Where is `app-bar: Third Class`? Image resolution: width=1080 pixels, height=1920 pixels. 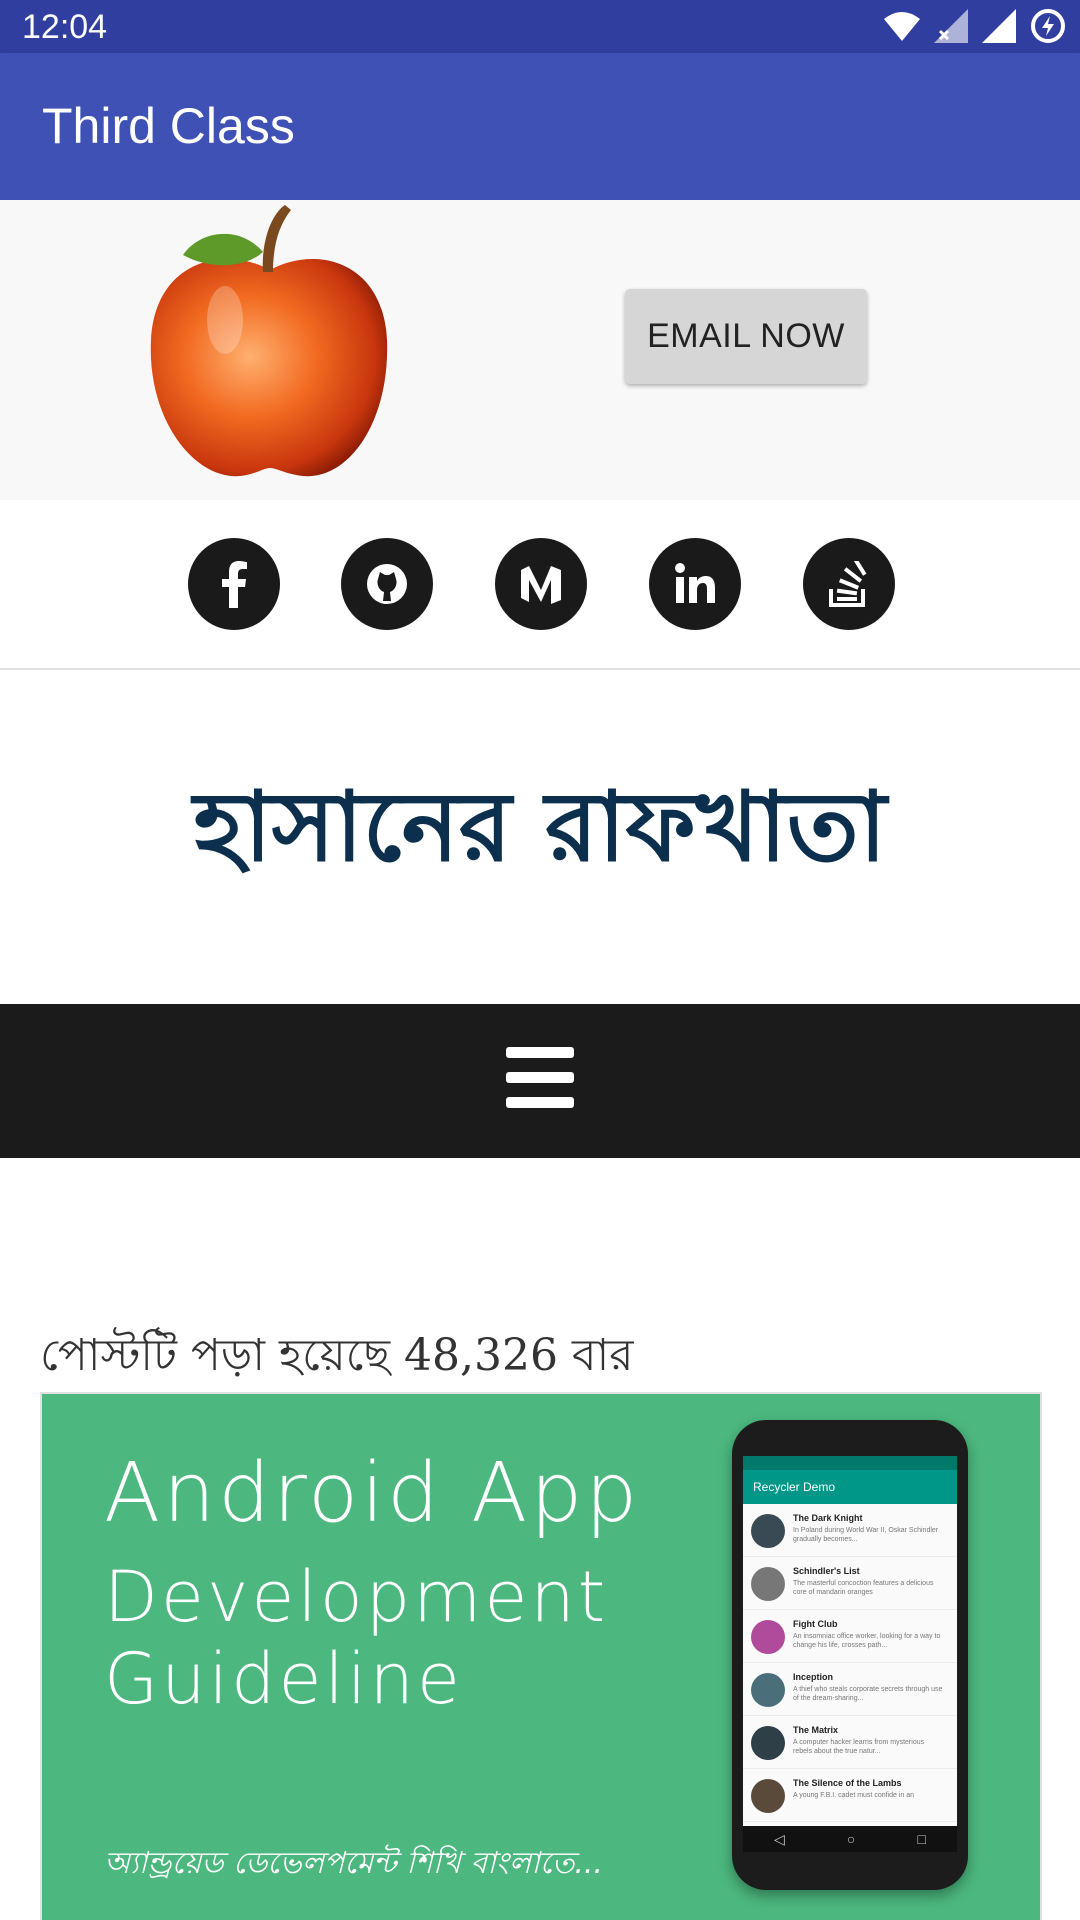
app-bar: Third Class is located at coordinates (540, 126).